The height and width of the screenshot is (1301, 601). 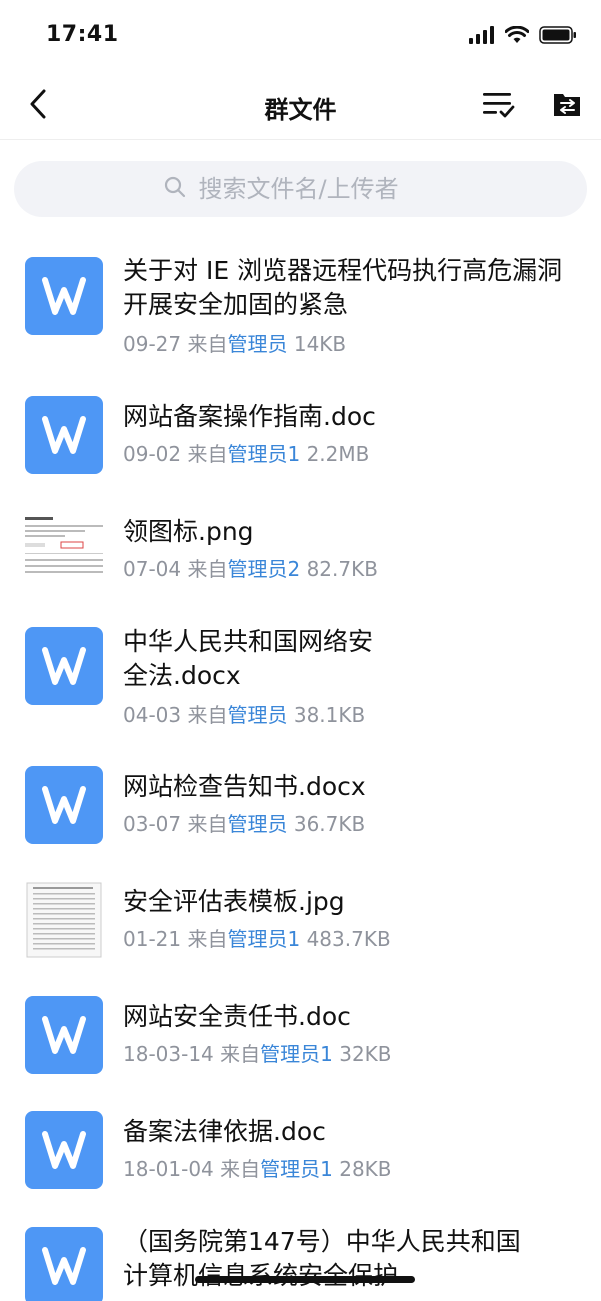 What do you see at coordinates (338, 454) in the screenshot?
I see `file-size: 2.2MB` at bounding box center [338, 454].